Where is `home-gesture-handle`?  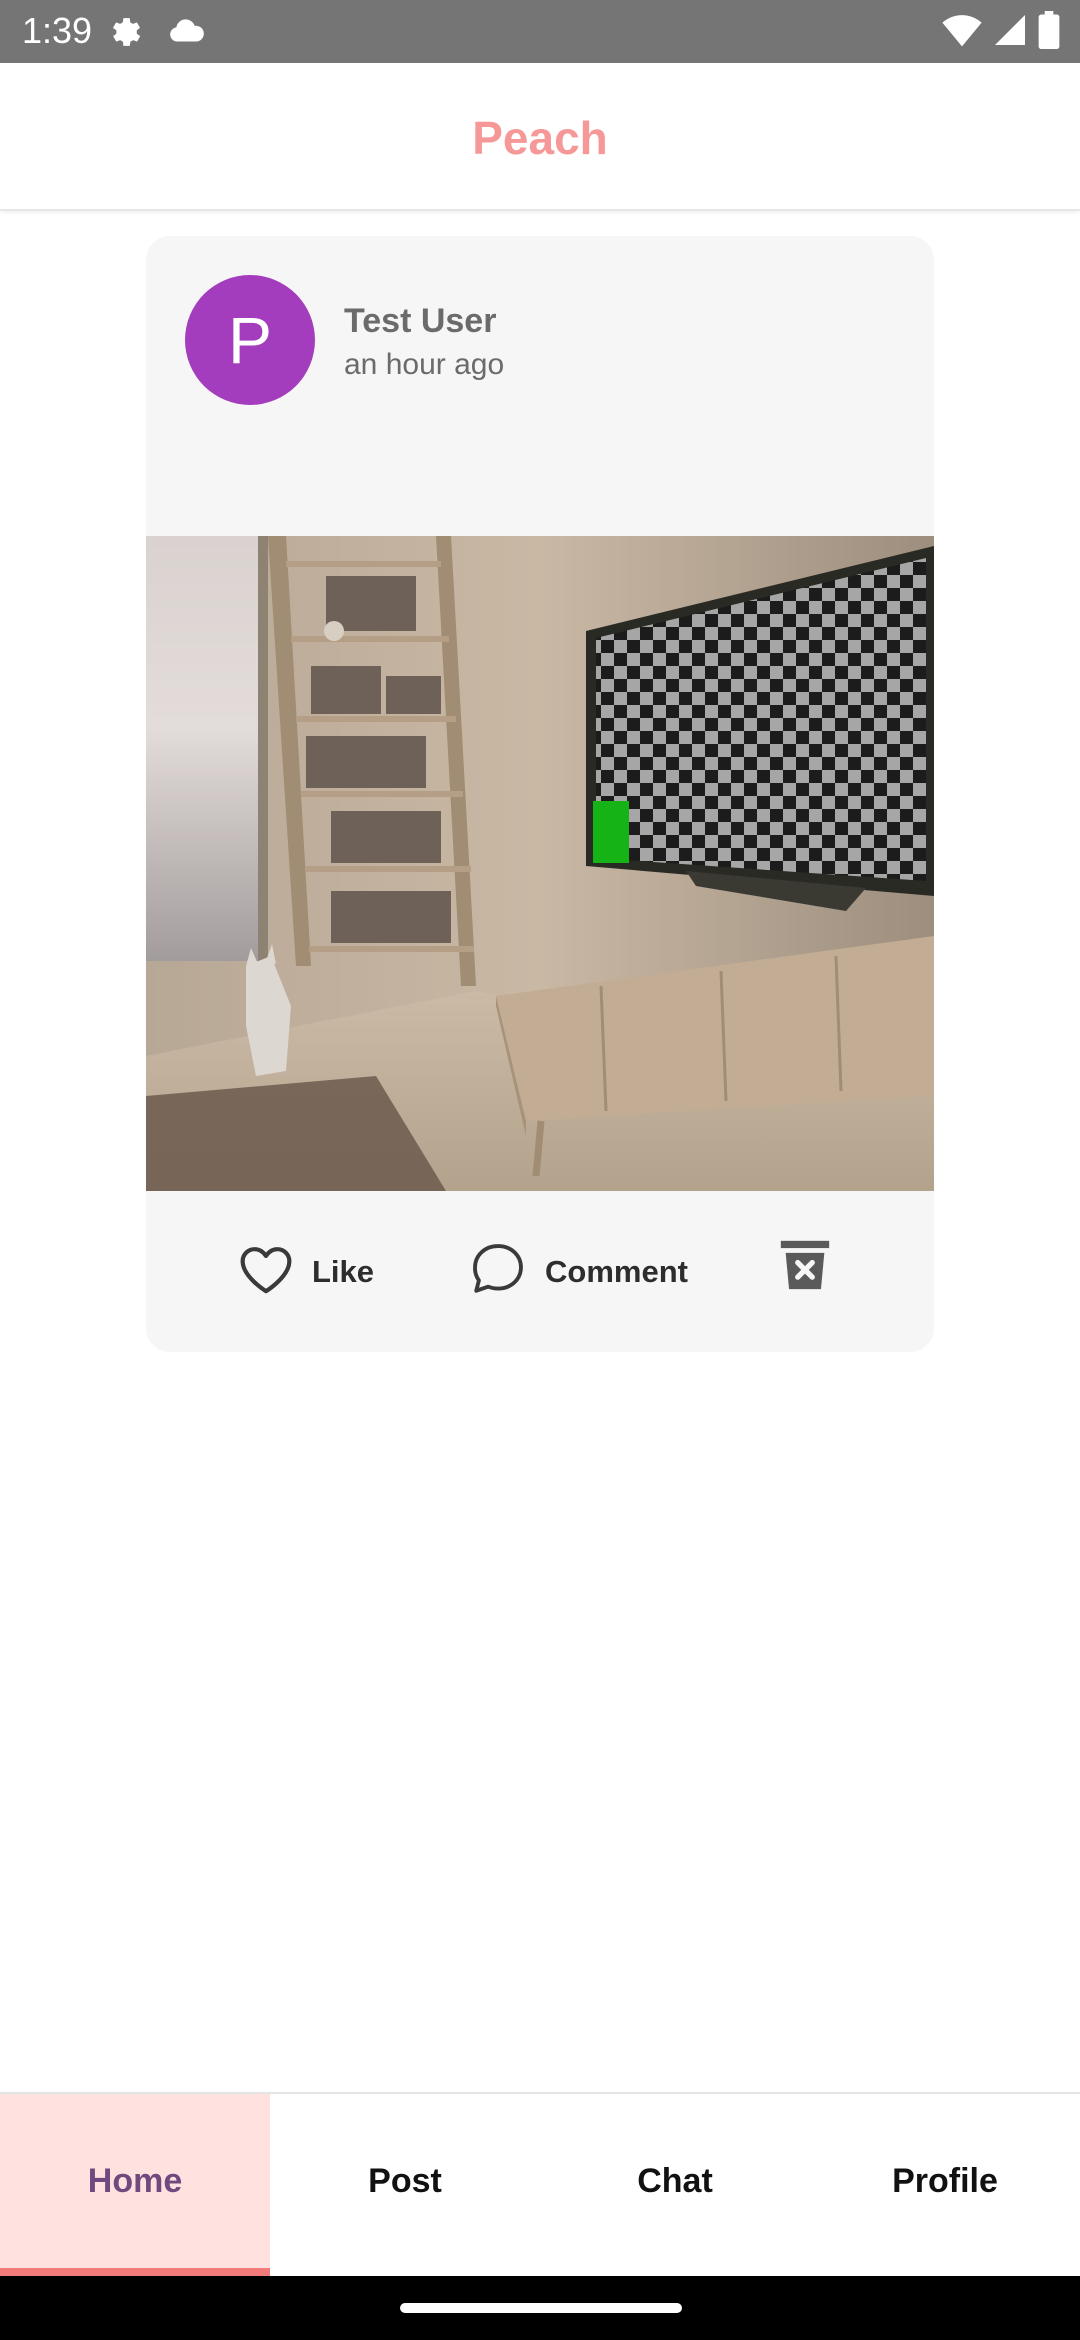 home-gesture-handle is located at coordinates (541, 2308).